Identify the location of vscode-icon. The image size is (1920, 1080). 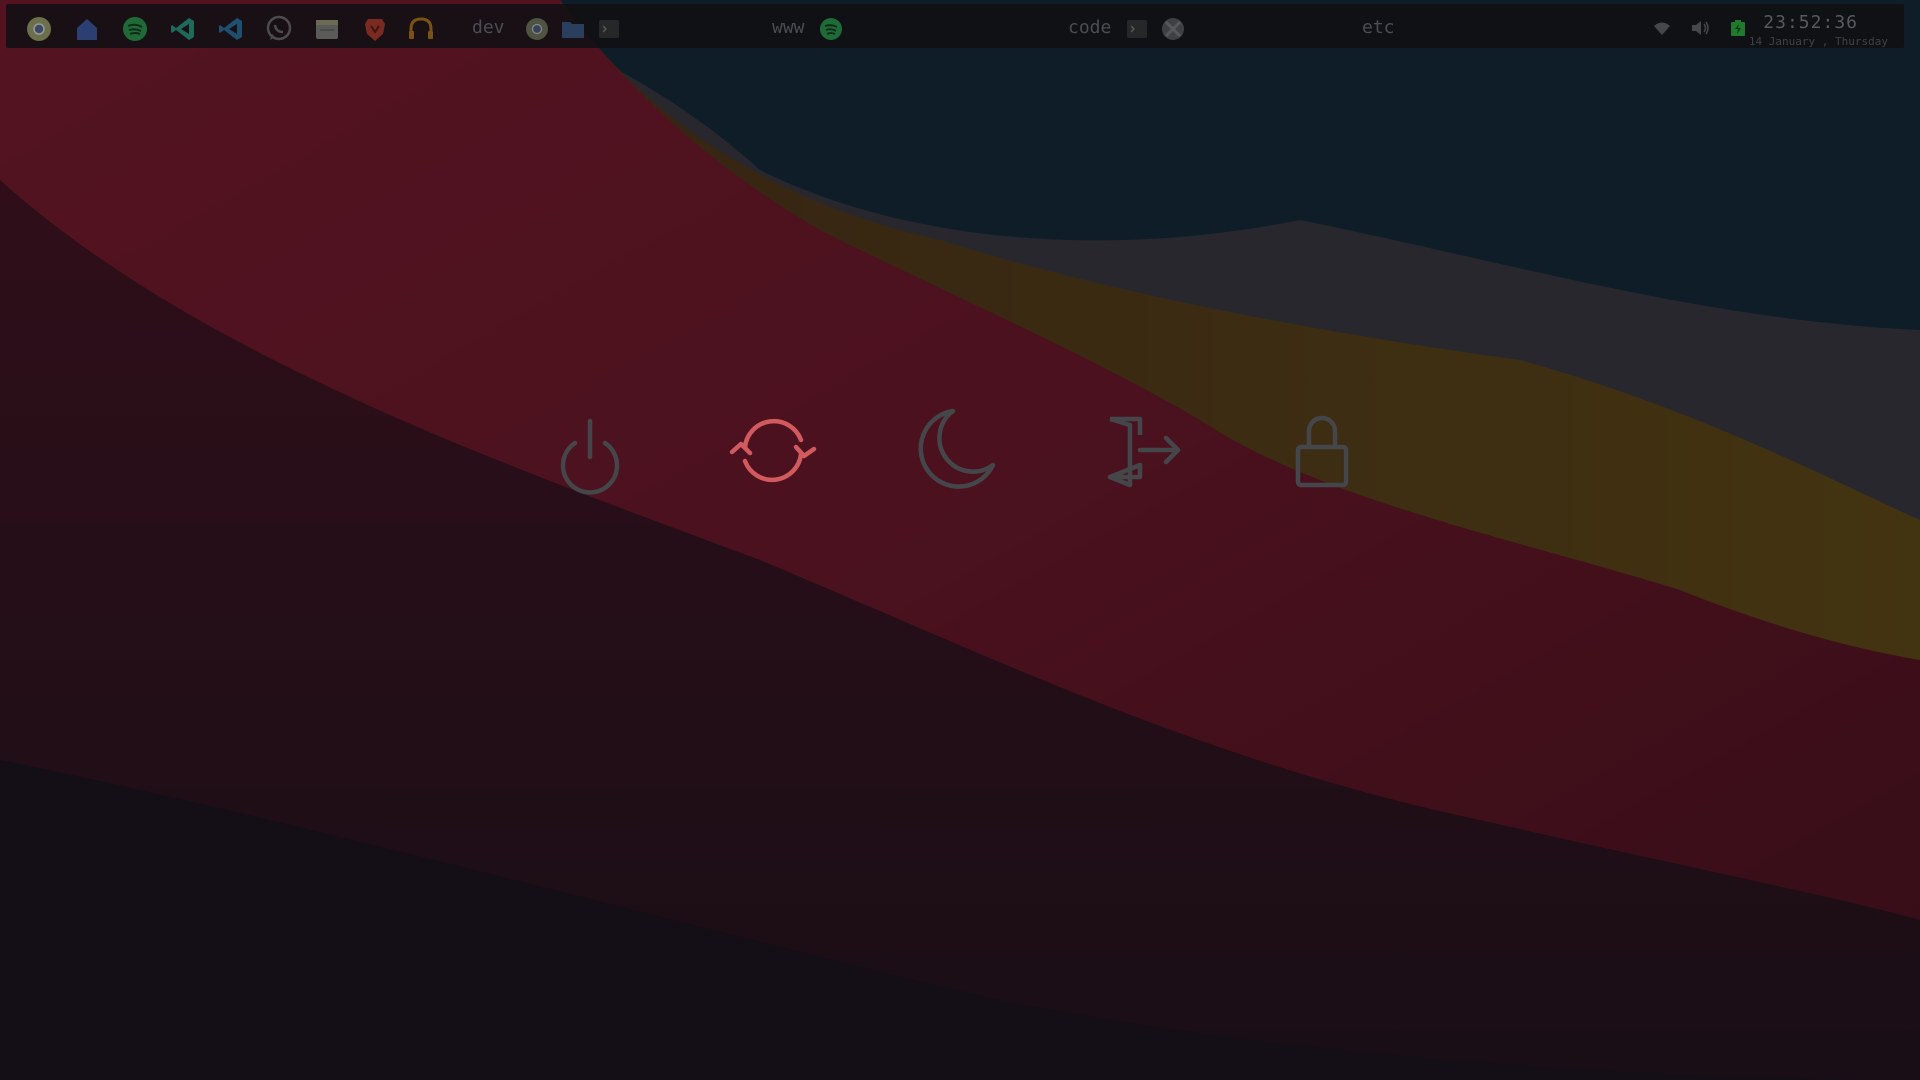
(183, 29).